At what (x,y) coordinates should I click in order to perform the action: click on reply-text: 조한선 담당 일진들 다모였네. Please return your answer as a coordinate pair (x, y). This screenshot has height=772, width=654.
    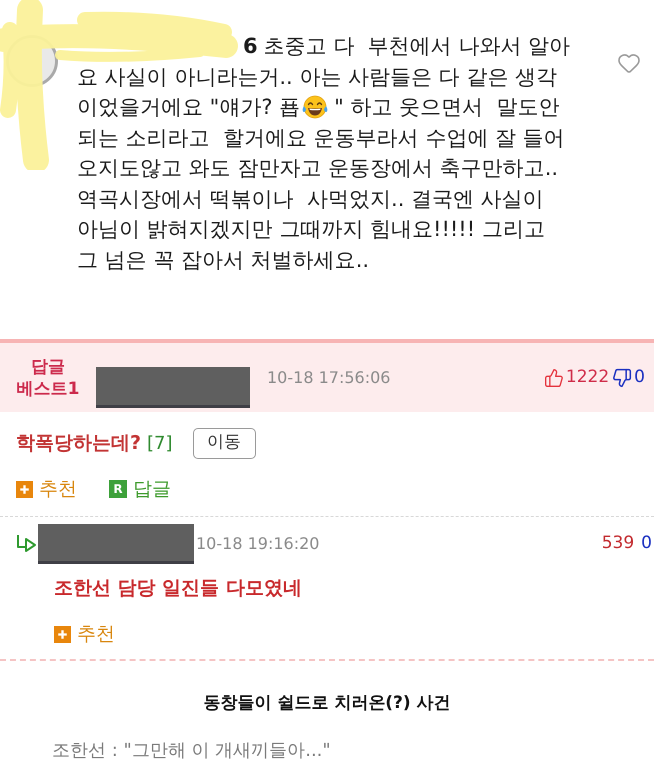
    Looking at the image, I should click on (178, 588).